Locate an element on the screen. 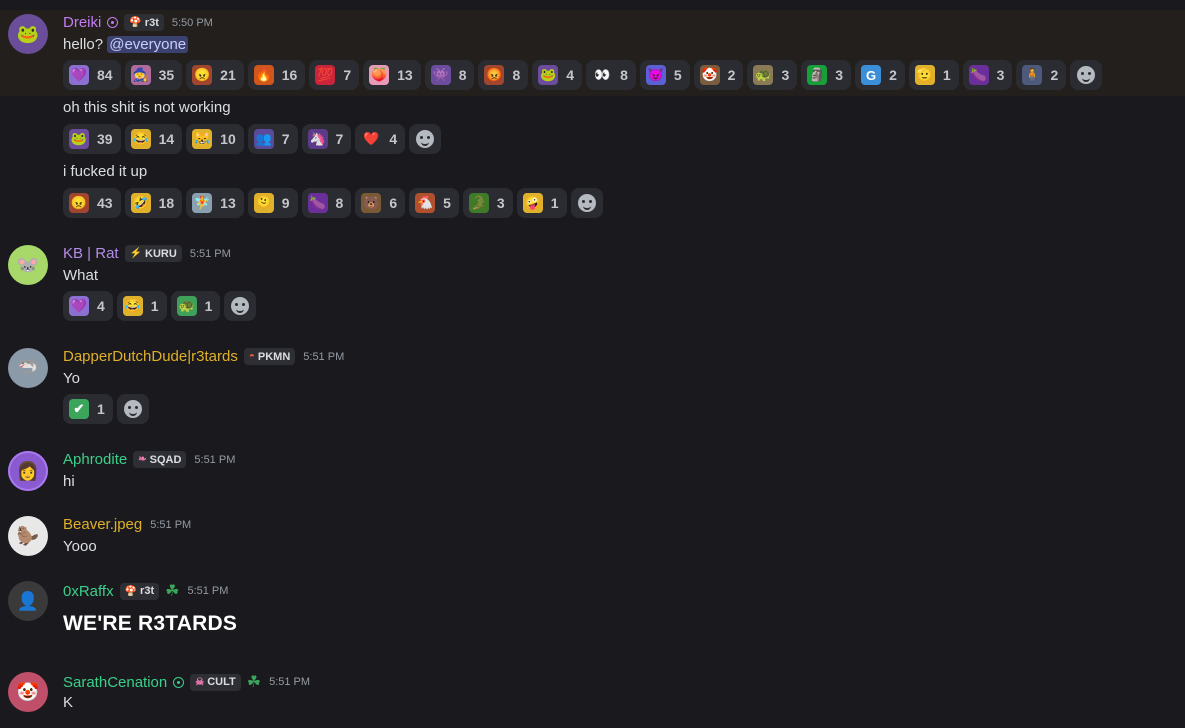 The width and height of the screenshot is (1185, 728). avatar: 🦈 is located at coordinates (28, 368).